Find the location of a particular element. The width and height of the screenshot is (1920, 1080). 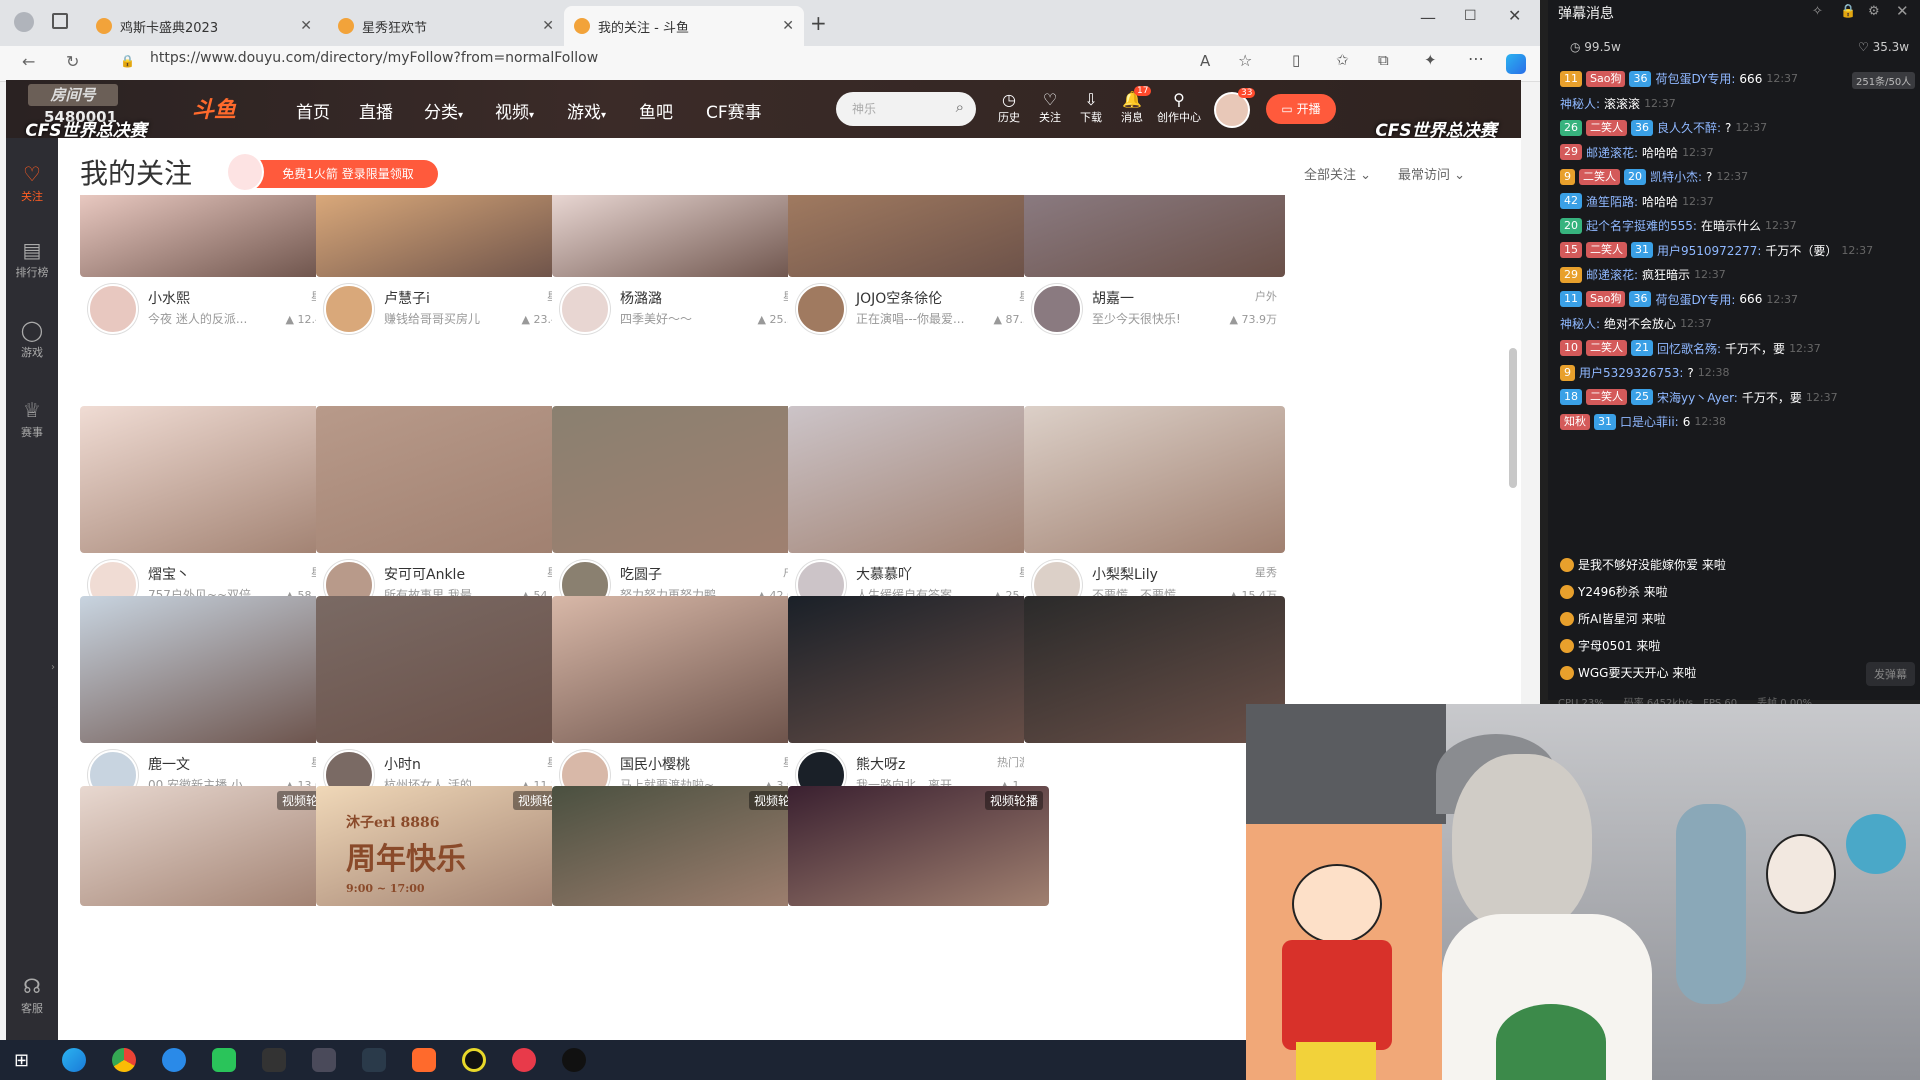

streamer-name: 安可可Ankle is located at coordinates (424, 574).